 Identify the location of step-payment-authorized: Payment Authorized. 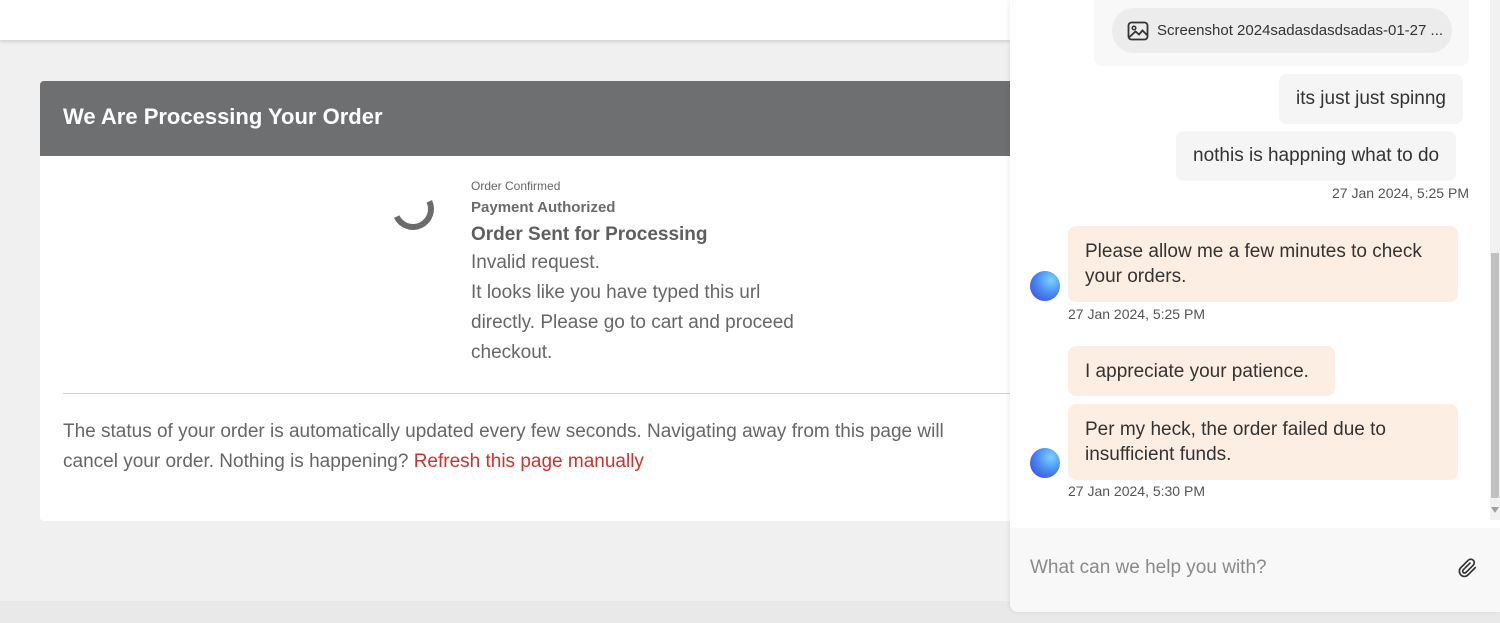
(543, 207).